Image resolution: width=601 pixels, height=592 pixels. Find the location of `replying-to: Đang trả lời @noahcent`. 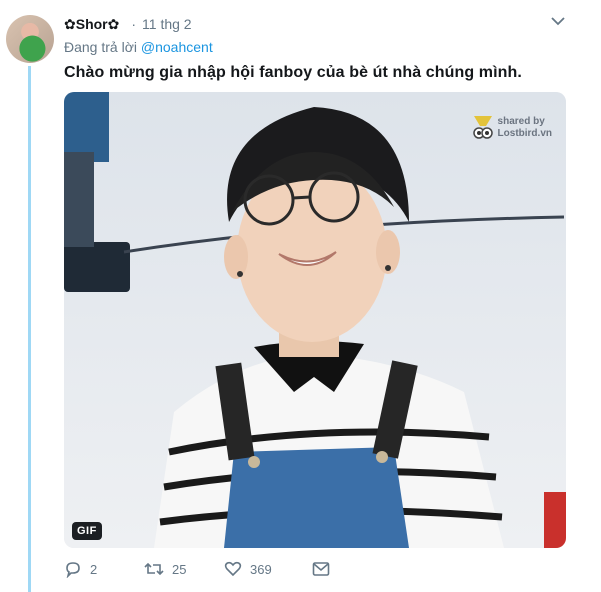

replying-to: Đang trả lời @noahcent is located at coordinates (138, 47).